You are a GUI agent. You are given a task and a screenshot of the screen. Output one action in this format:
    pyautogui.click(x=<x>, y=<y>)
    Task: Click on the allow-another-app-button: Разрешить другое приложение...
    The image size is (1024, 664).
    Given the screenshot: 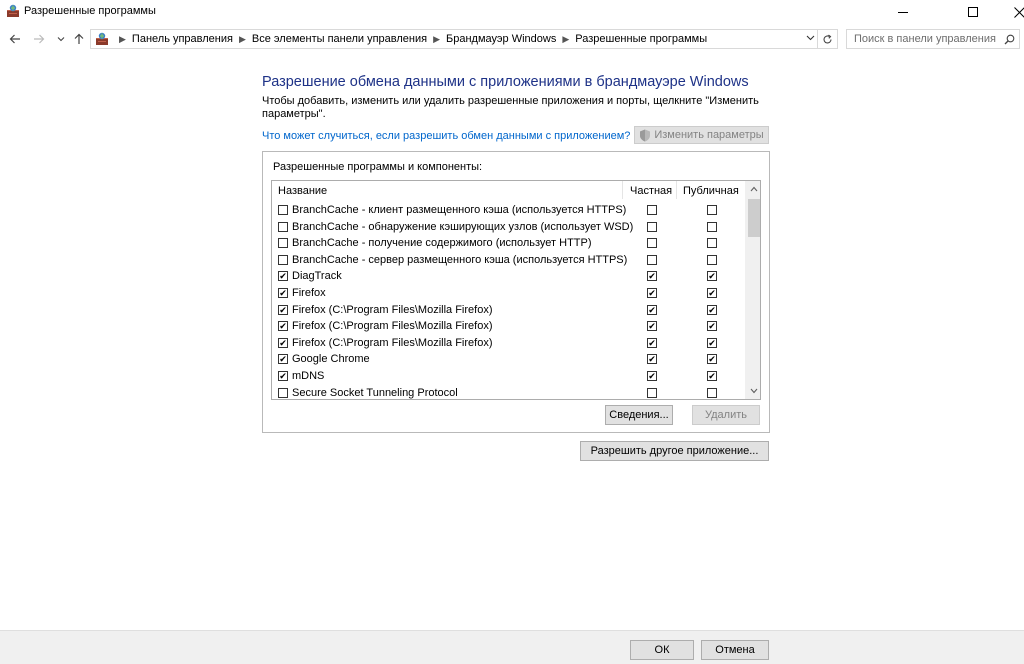 What is the action you would take?
    pyautogui.click(x=674, y=451)
    